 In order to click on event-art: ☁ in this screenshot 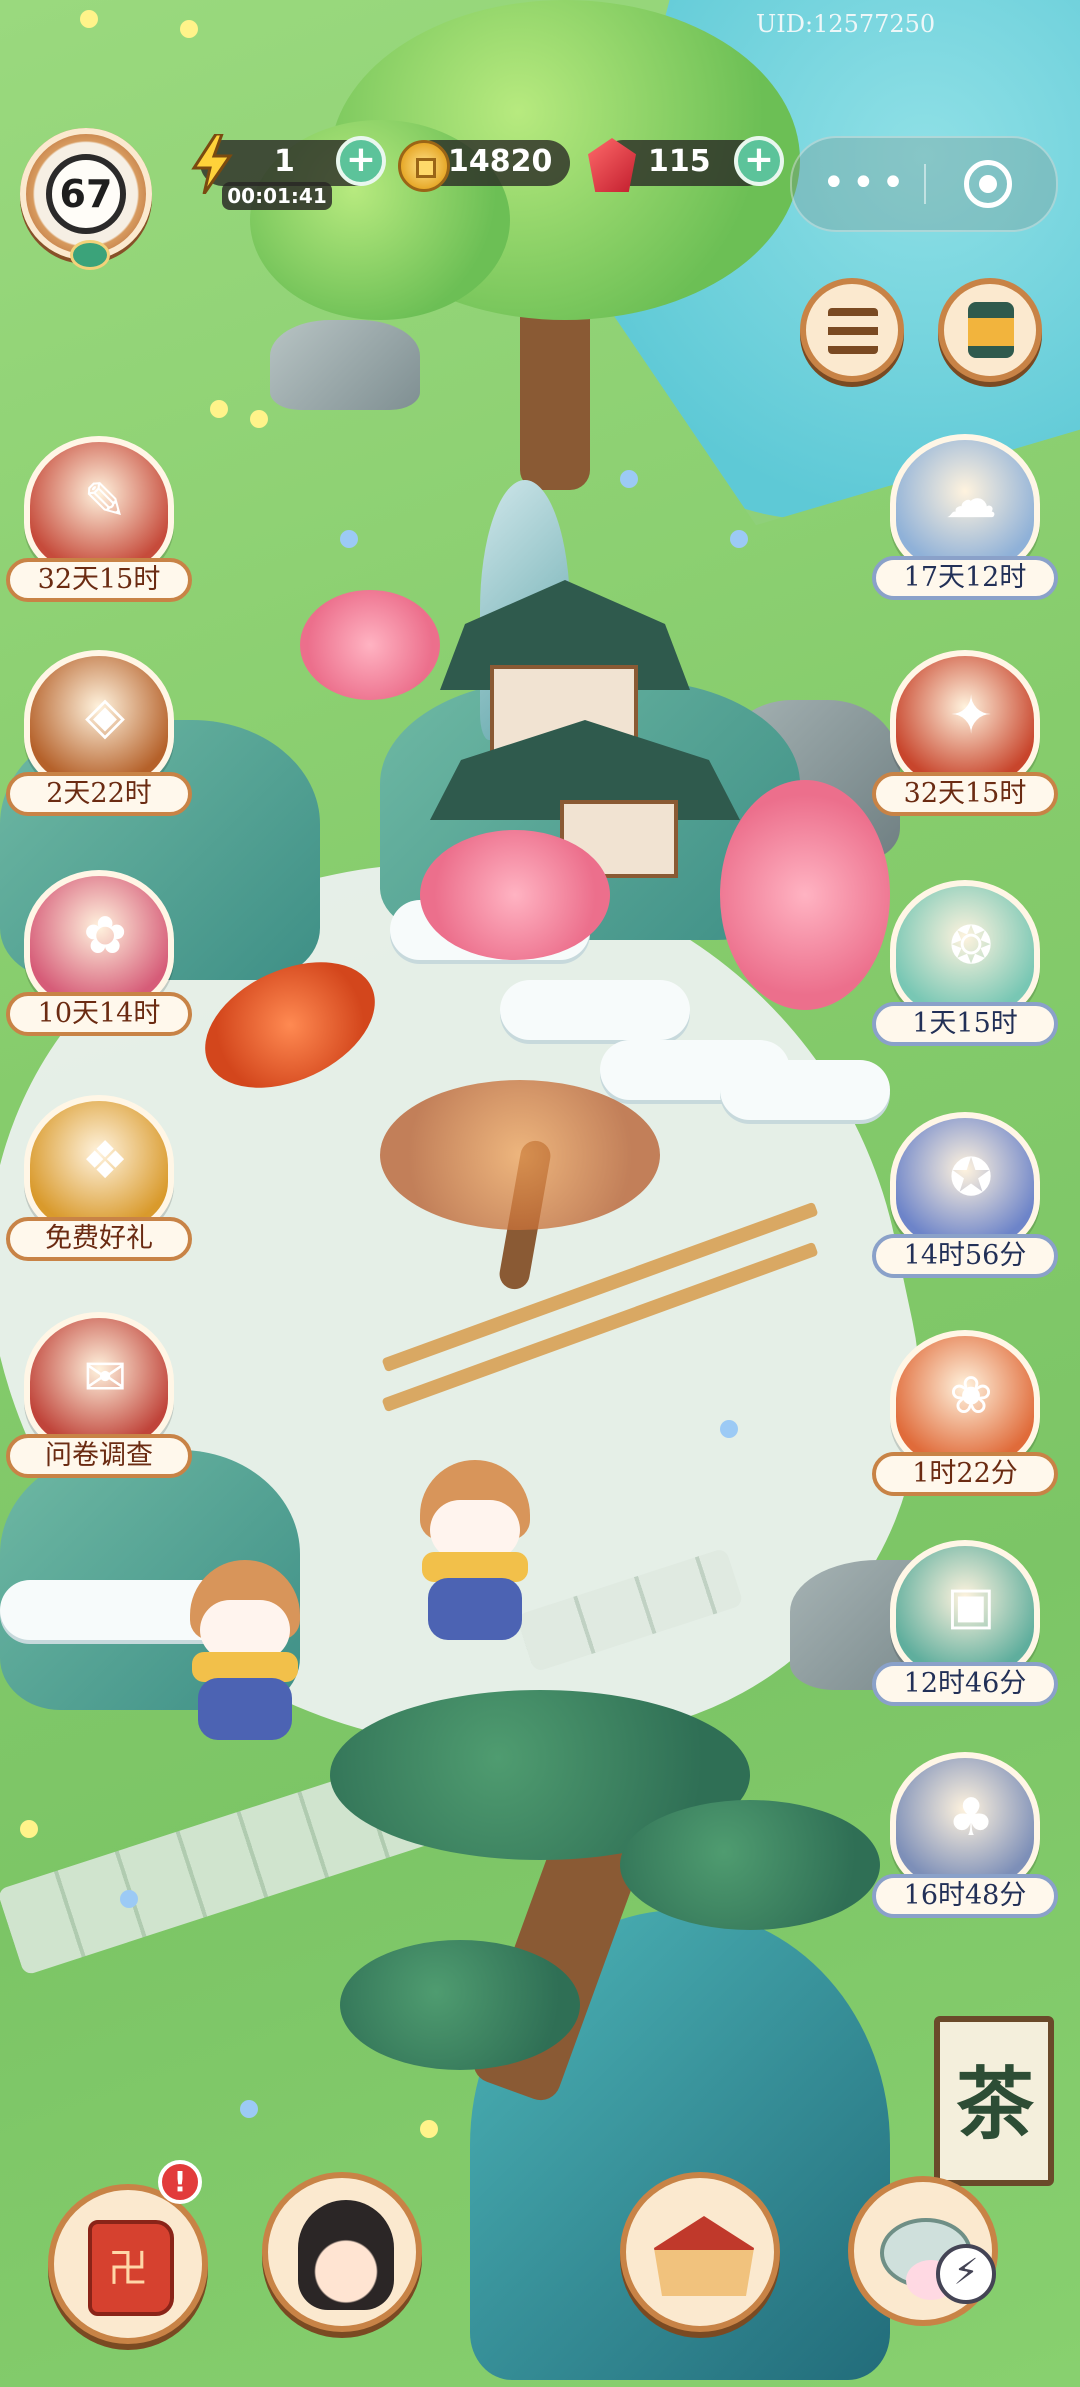, I will do `click(965, 504)`.